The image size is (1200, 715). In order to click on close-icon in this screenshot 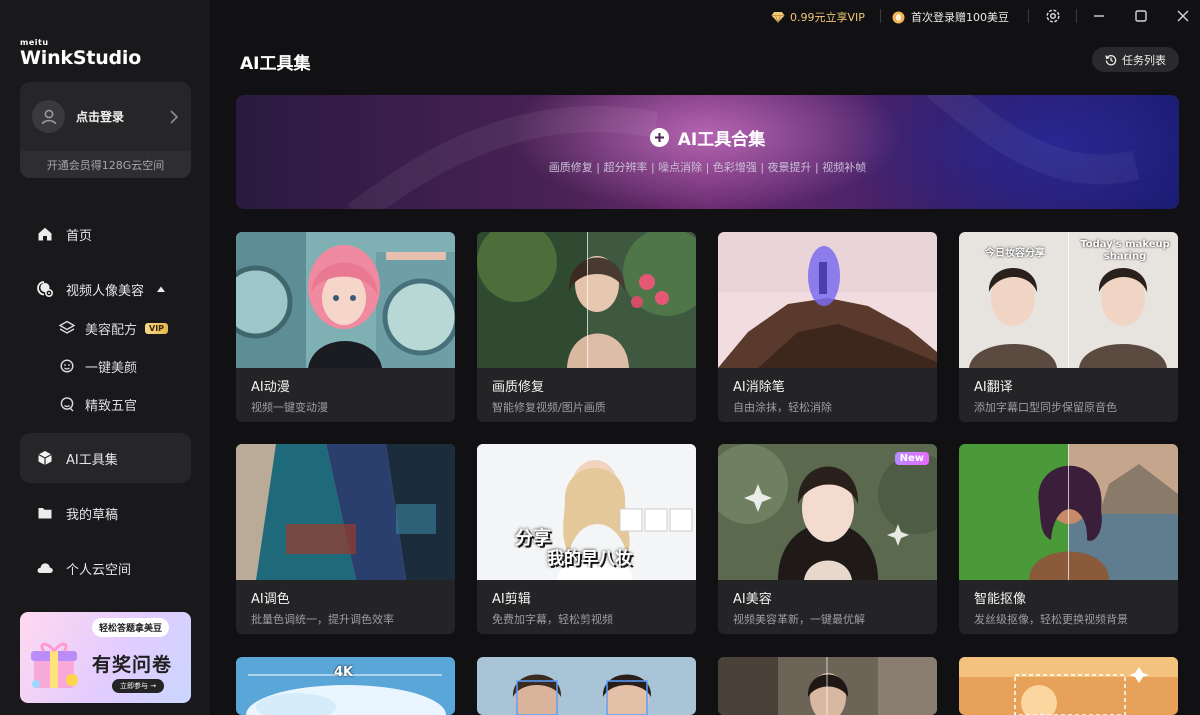, I will do `click(1183, 16)`.